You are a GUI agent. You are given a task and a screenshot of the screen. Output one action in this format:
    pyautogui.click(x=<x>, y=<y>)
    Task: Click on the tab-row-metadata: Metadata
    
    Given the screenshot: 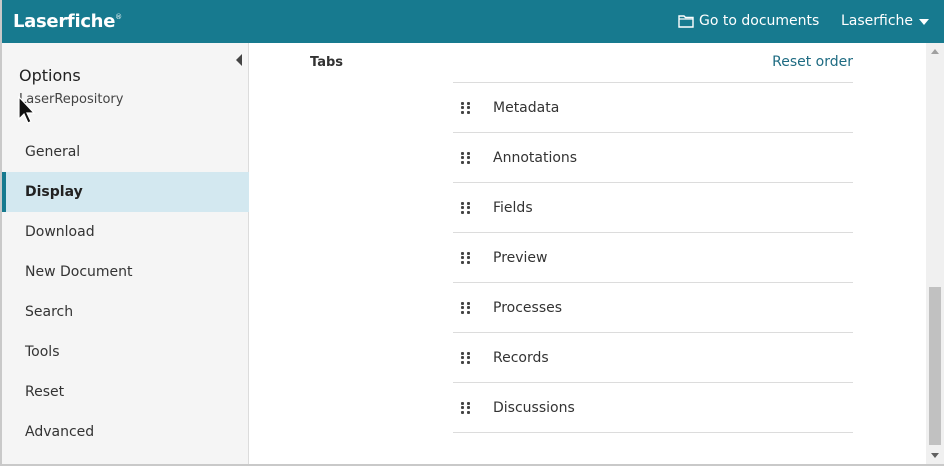 What is the action you would take?
    pyautogui.click(x=653, y=108)
    